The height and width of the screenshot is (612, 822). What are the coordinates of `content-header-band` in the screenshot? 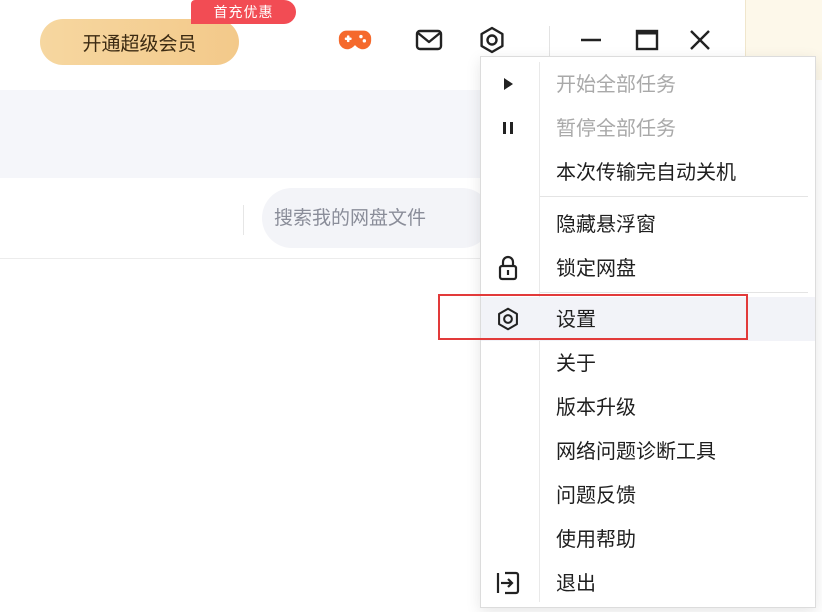 It's located at (240, 134).